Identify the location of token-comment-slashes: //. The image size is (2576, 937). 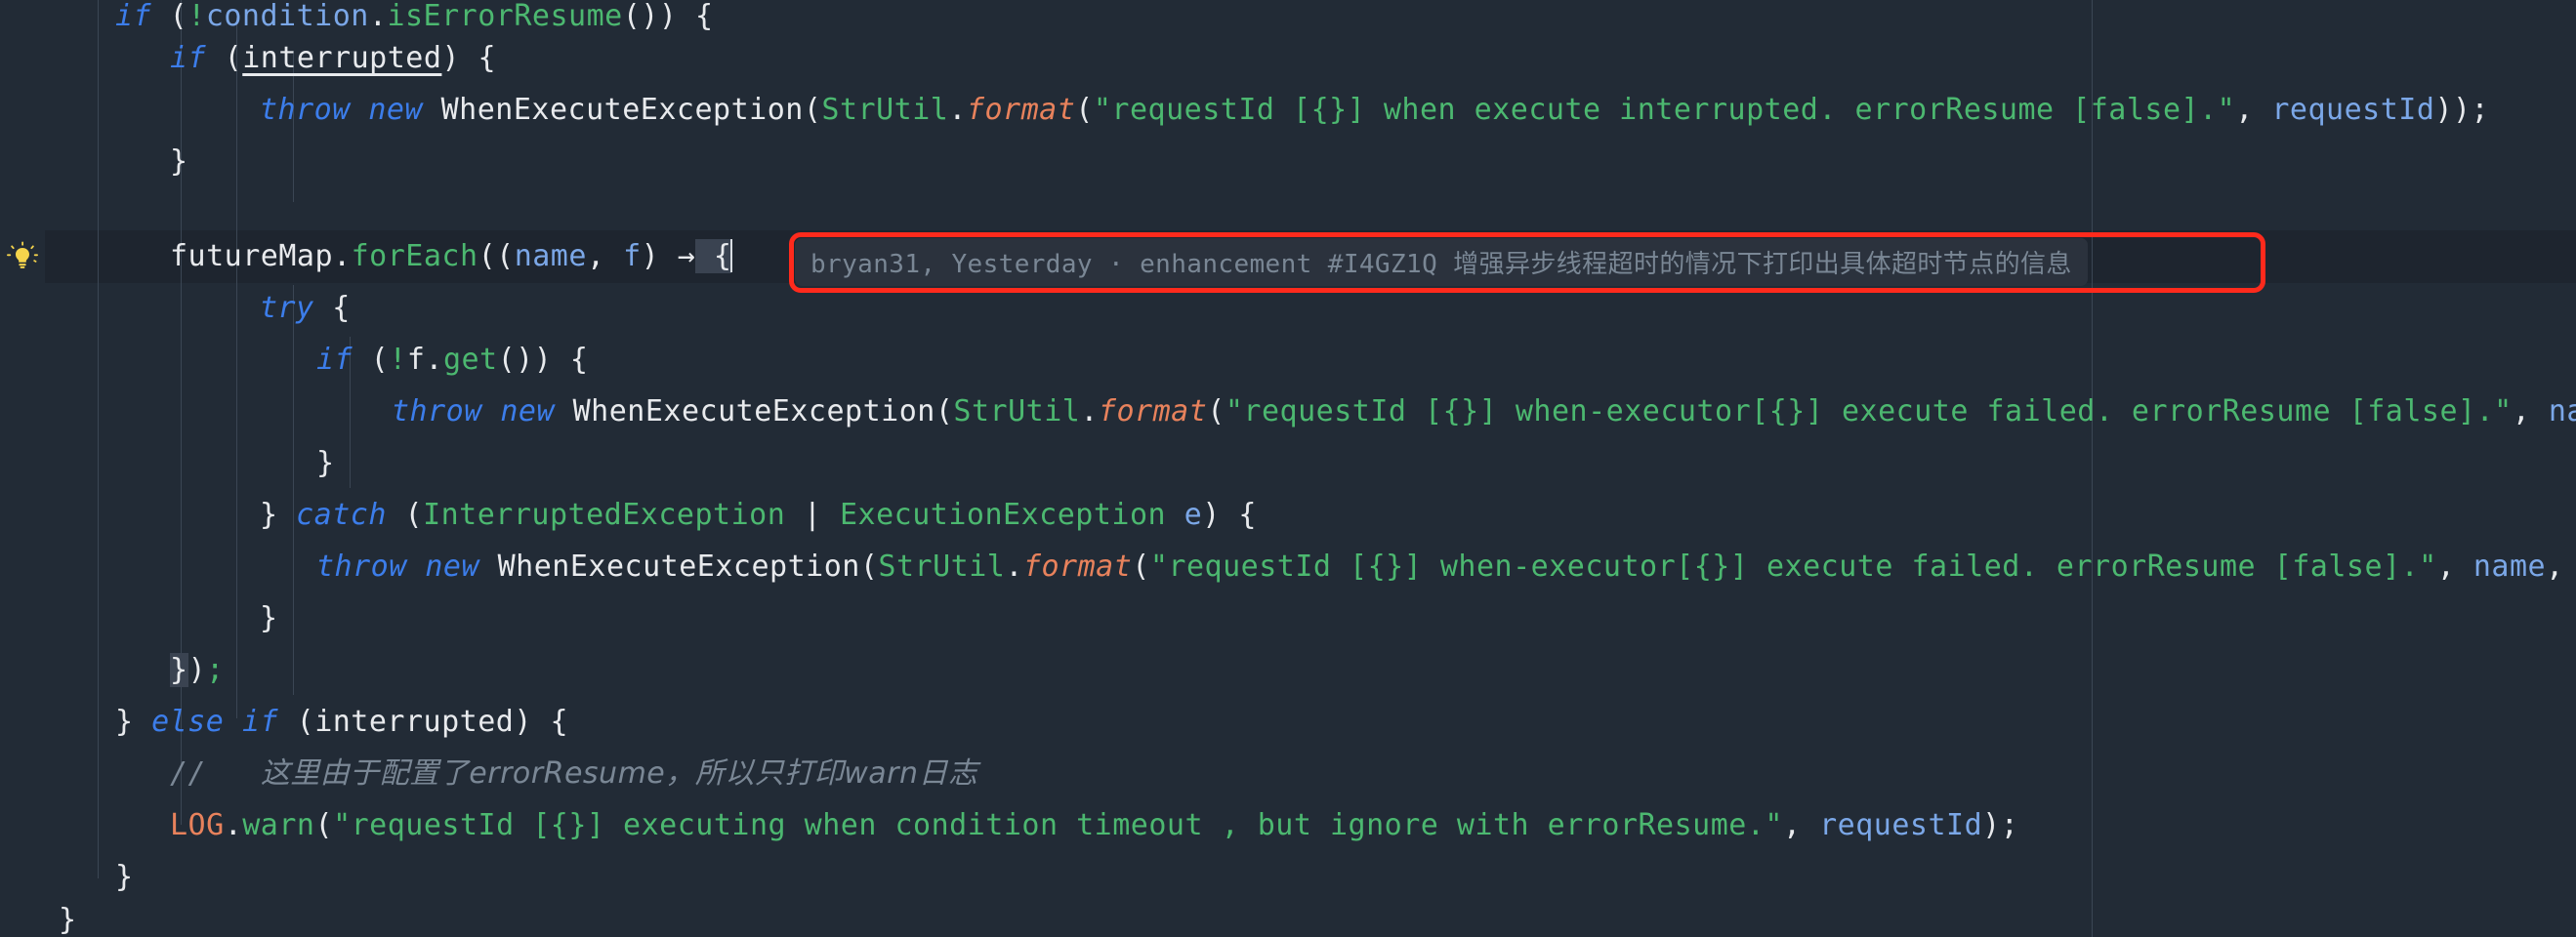
(188, 773).